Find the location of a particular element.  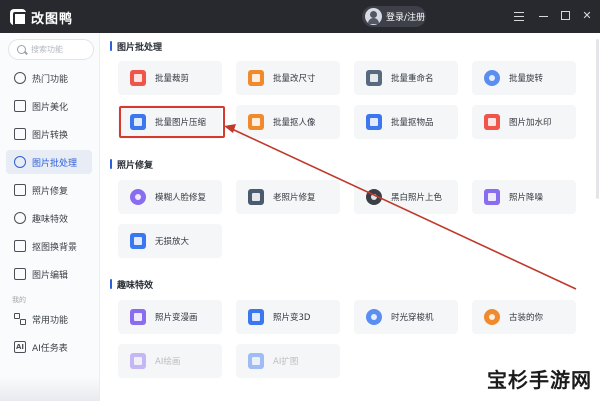

tool-ai-expand: AI扩图 is located at coordinates (288, 361).